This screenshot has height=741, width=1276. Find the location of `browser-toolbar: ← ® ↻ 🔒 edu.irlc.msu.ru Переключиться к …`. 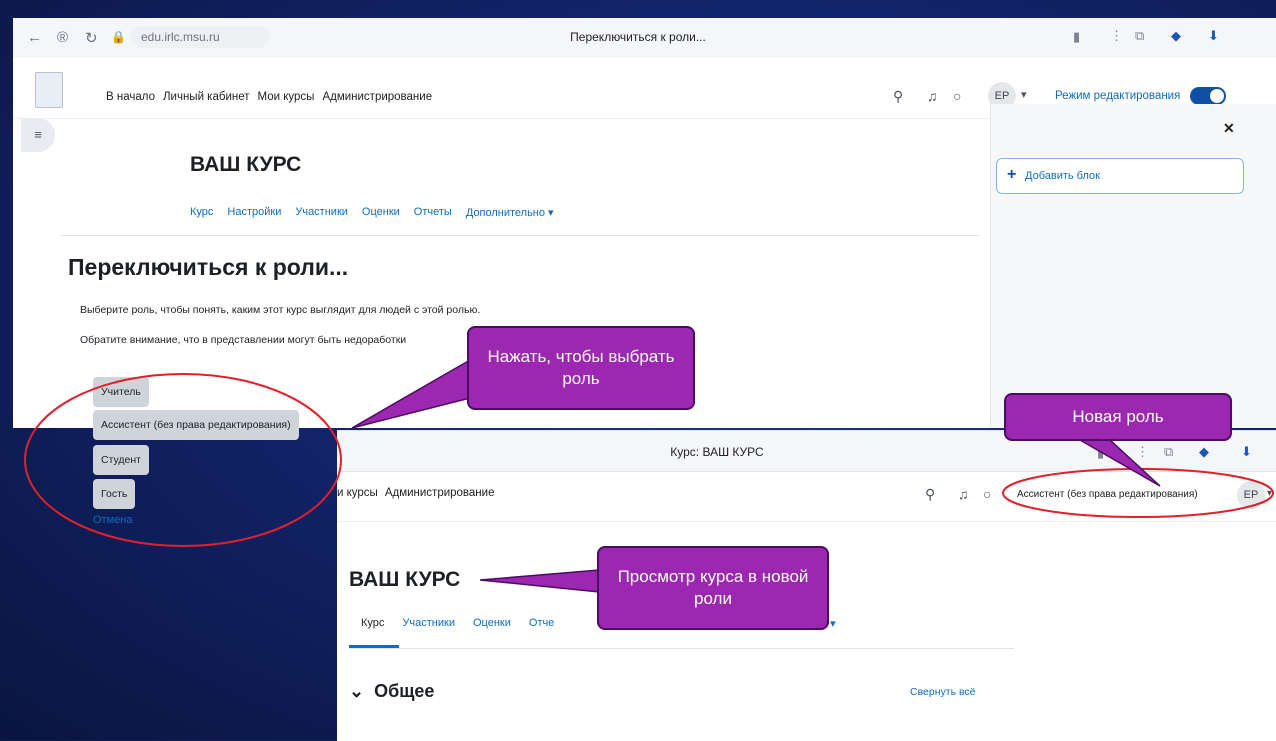

browser-toolbar: ← ® ↻ 🔒 edu.irlc.msu.ru Переключиться к … is located at coordinates (644, 38).